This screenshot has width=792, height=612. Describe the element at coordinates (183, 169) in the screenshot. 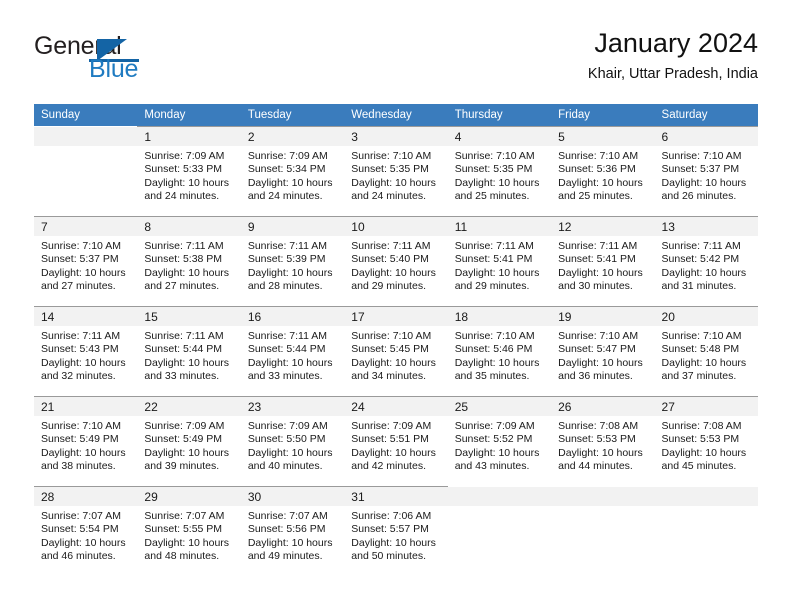

I see `sunset-text: Sunset: 5:33 PM` at that location.